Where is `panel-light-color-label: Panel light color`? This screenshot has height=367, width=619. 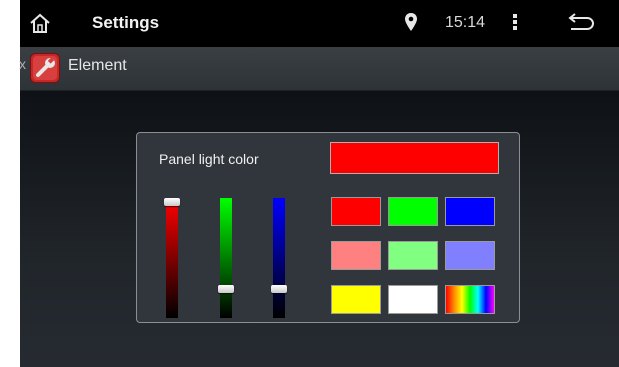 panel-light-color-label: Panel light color is located at coordinates (209, 159).